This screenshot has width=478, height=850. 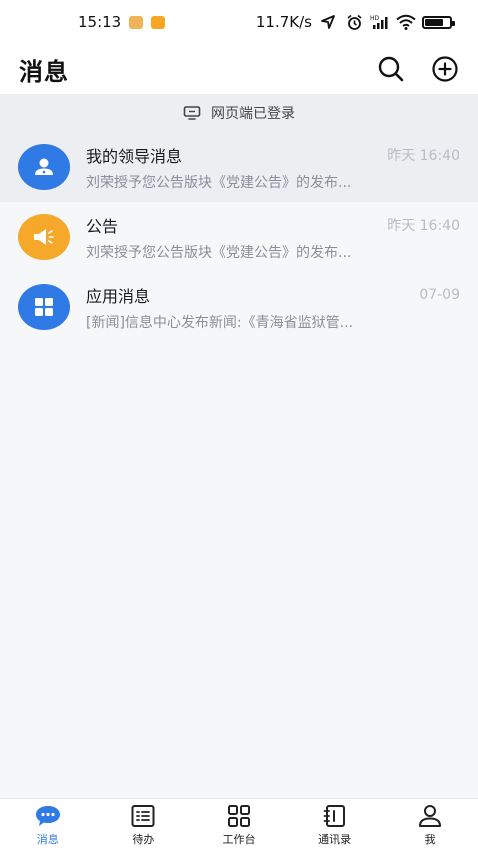 I want to click on nav-todo: 待办, so click(x=143, y=825).